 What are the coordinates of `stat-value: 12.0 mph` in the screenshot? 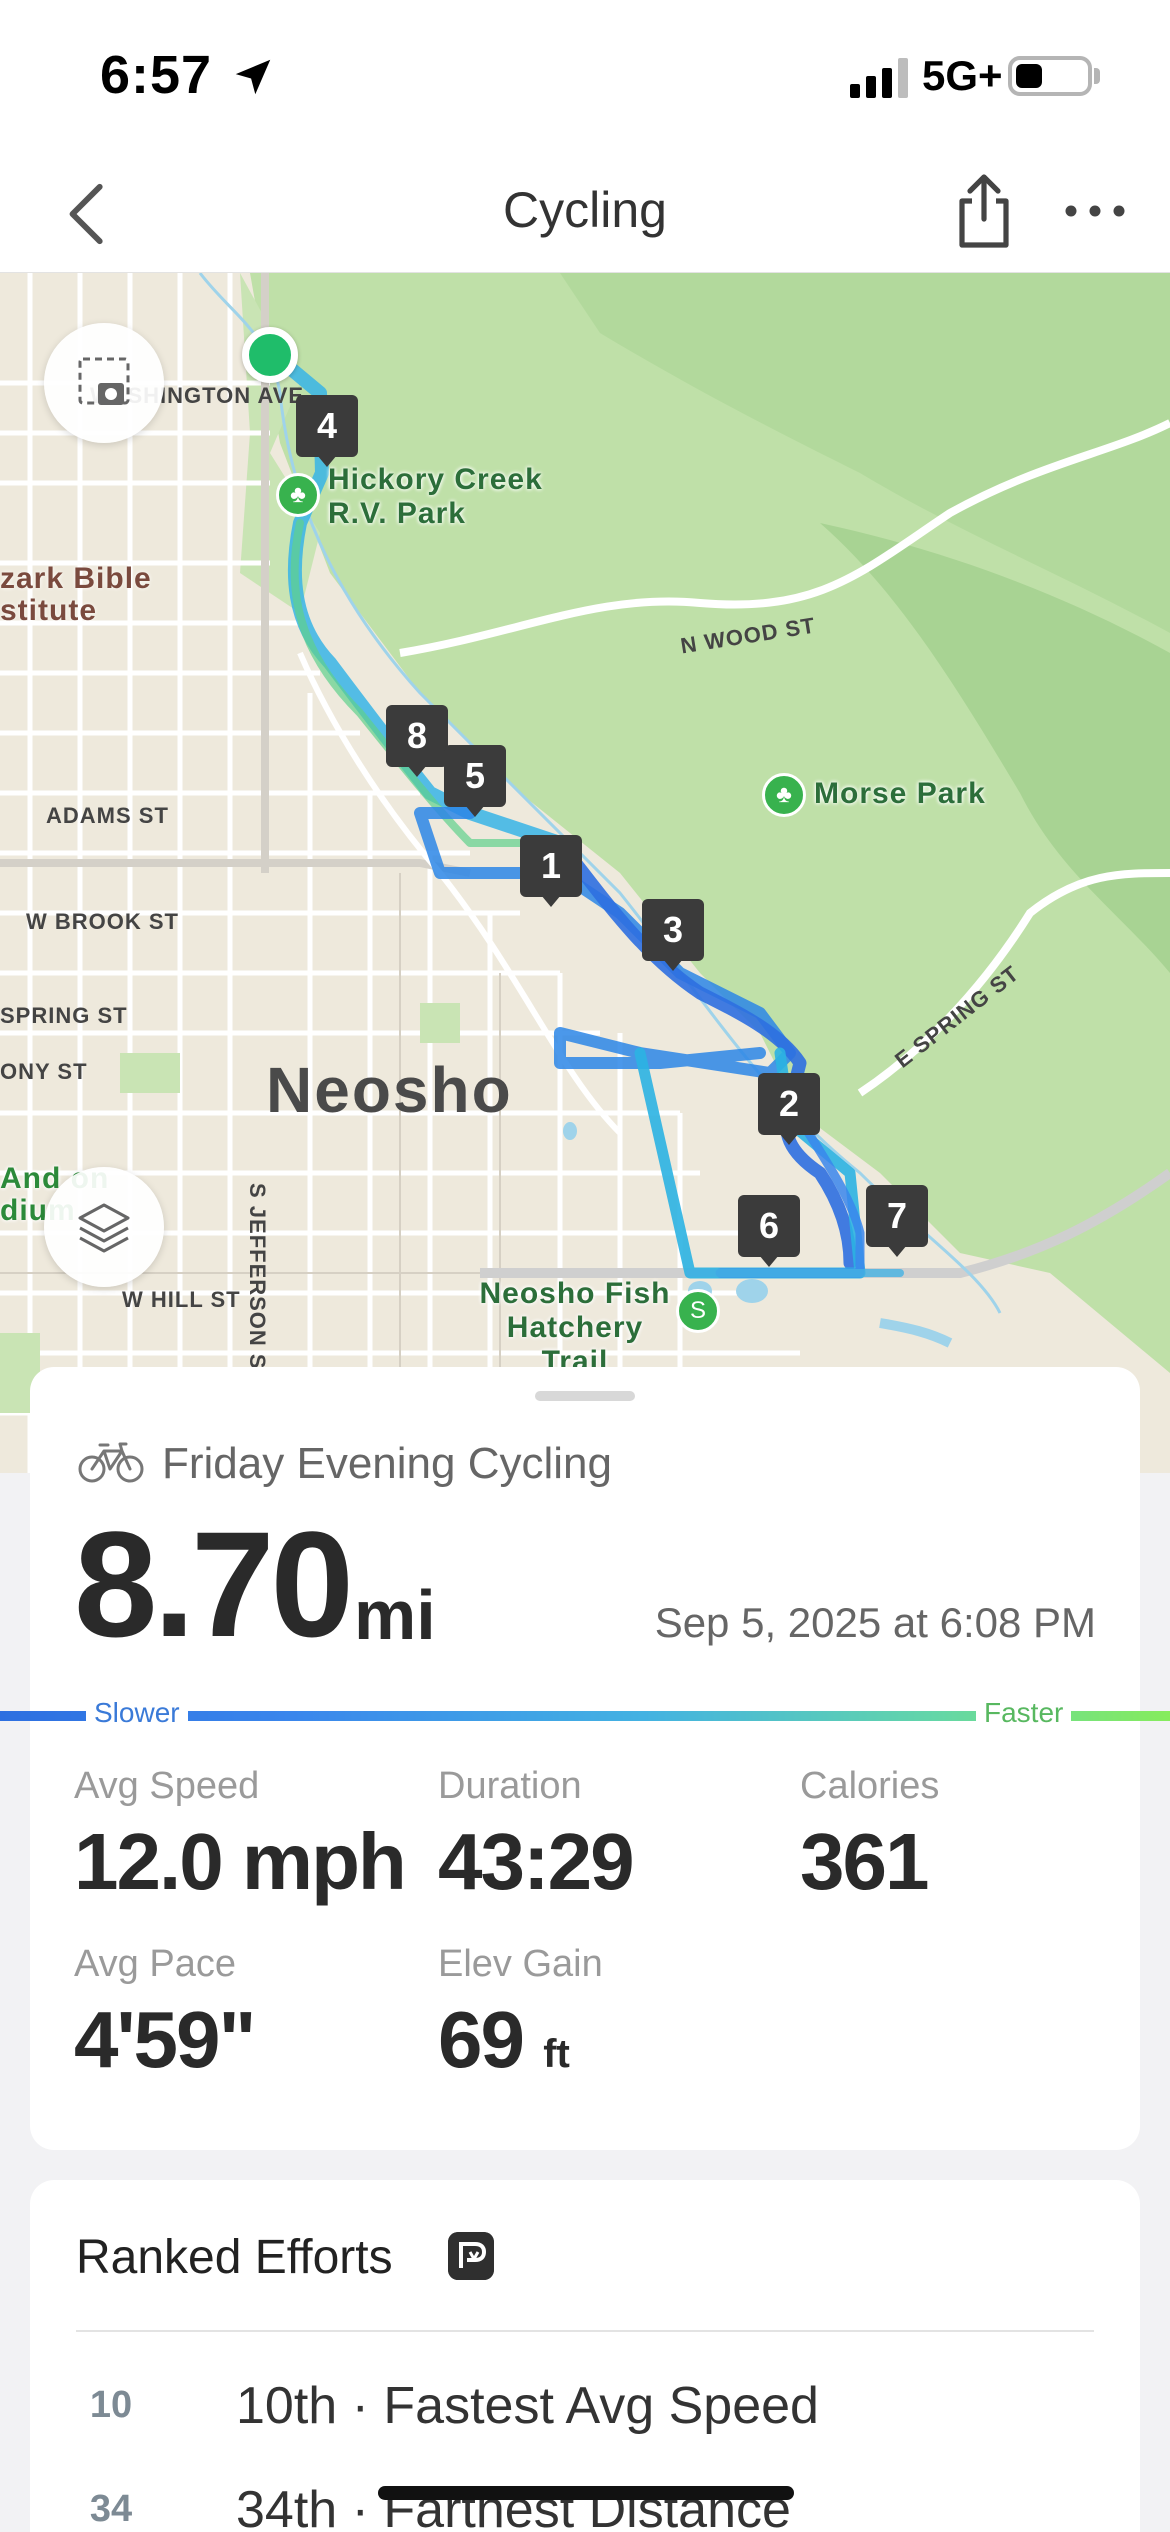 It's located at (240, 1861).